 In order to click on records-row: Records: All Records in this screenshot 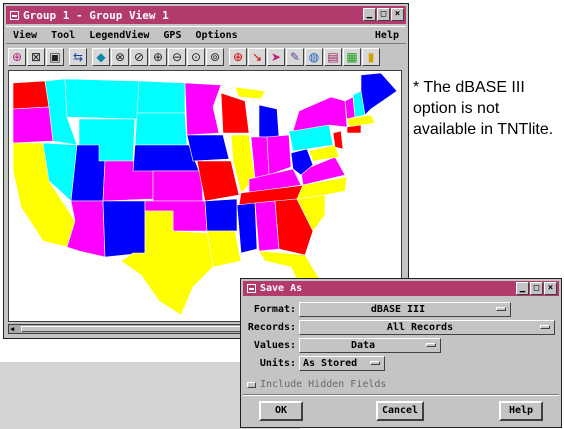, I will do `click(401, 327)`.